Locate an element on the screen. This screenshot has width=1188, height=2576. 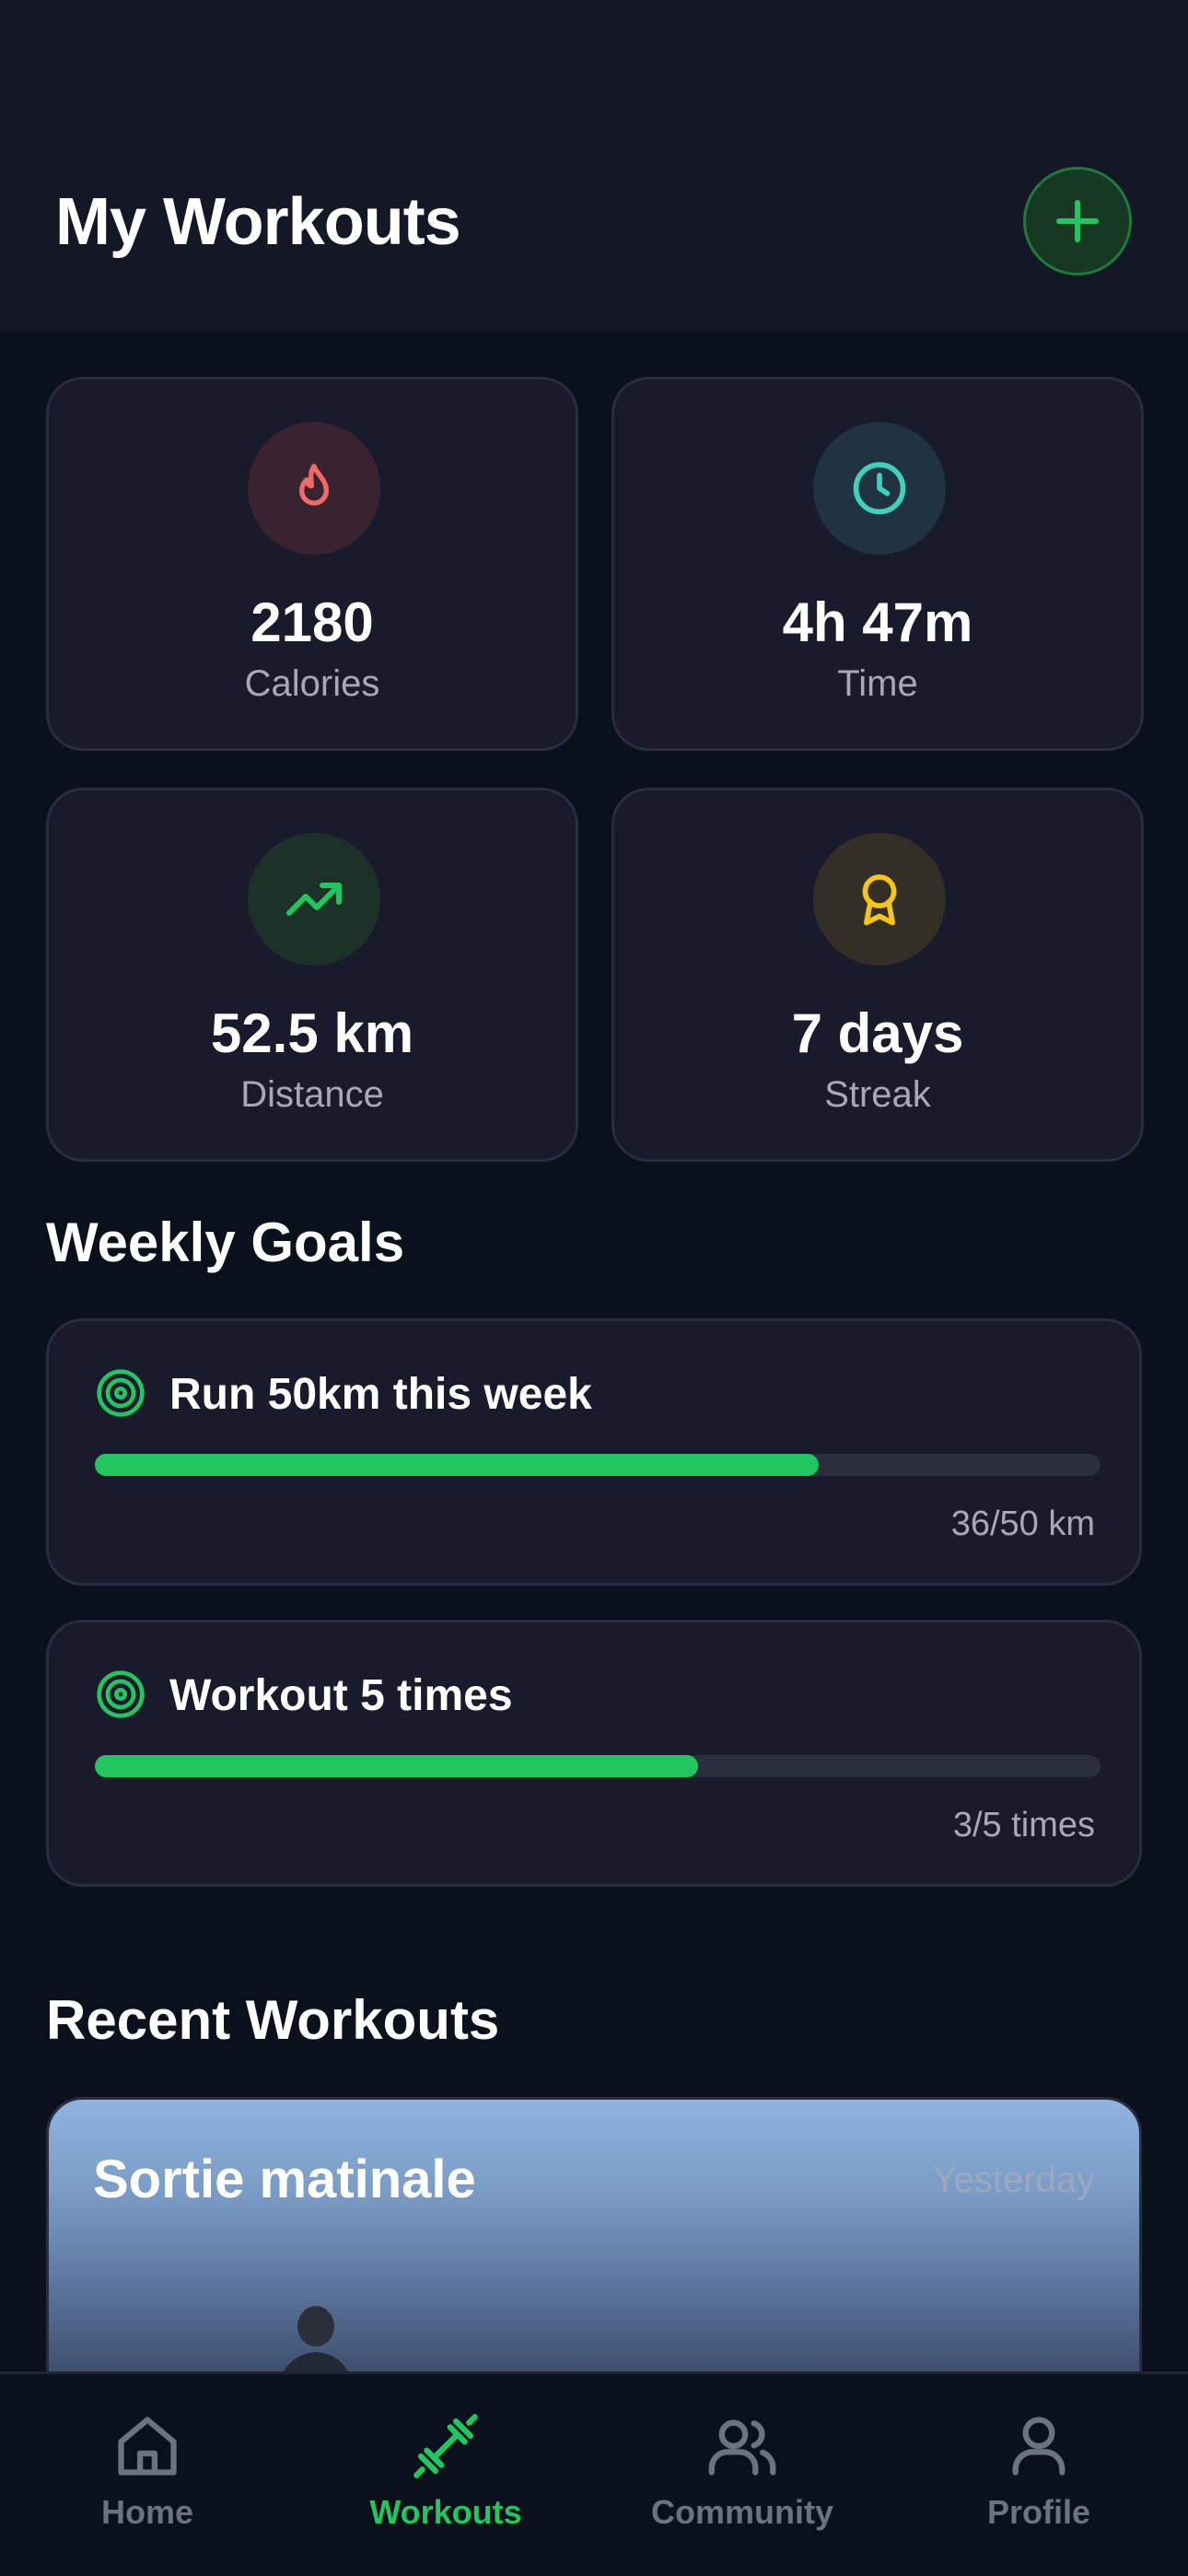
goal-card: Workout 5 times 3/5 times is located at coordinates (594, 1754).